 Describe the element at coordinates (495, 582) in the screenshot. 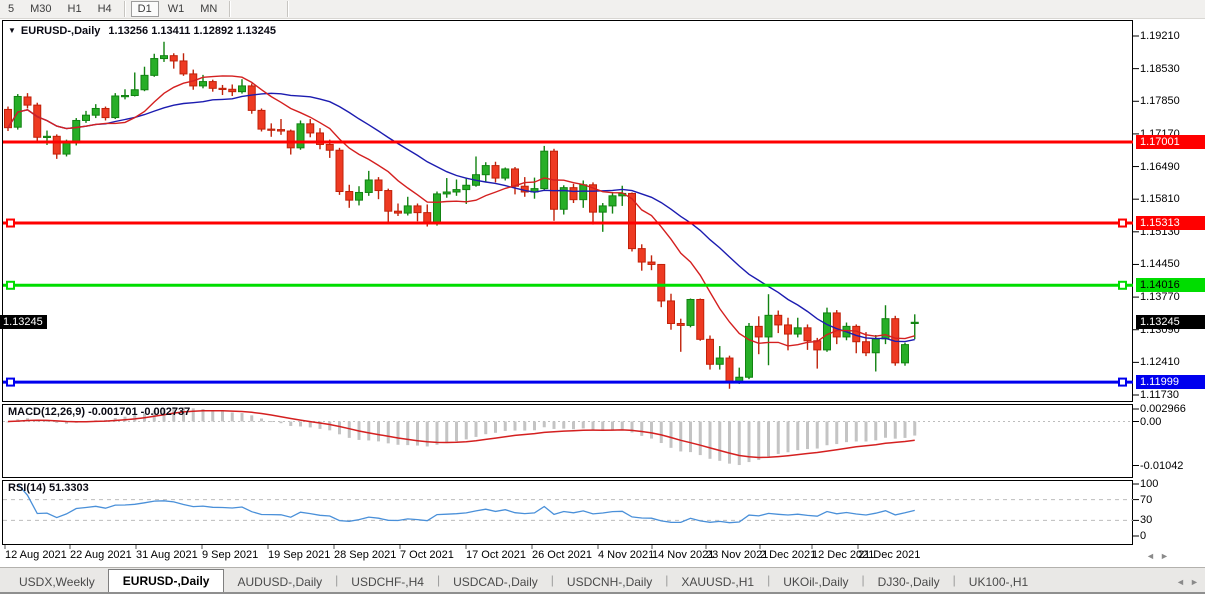

I see `tab-usdcad-daily: USDCAD-,Daily` at that location.